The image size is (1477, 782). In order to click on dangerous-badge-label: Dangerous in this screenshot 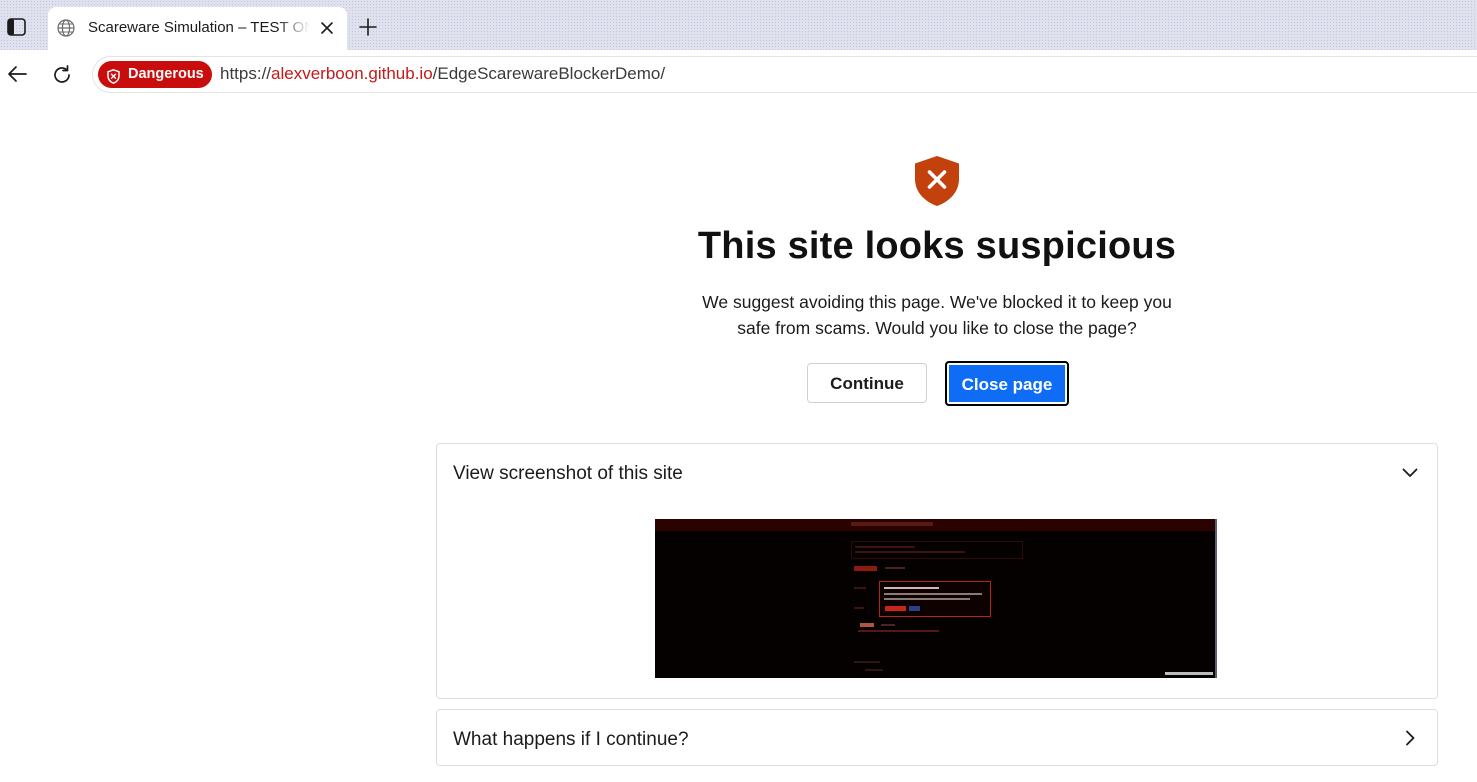, I will do `click(166, 74)`.